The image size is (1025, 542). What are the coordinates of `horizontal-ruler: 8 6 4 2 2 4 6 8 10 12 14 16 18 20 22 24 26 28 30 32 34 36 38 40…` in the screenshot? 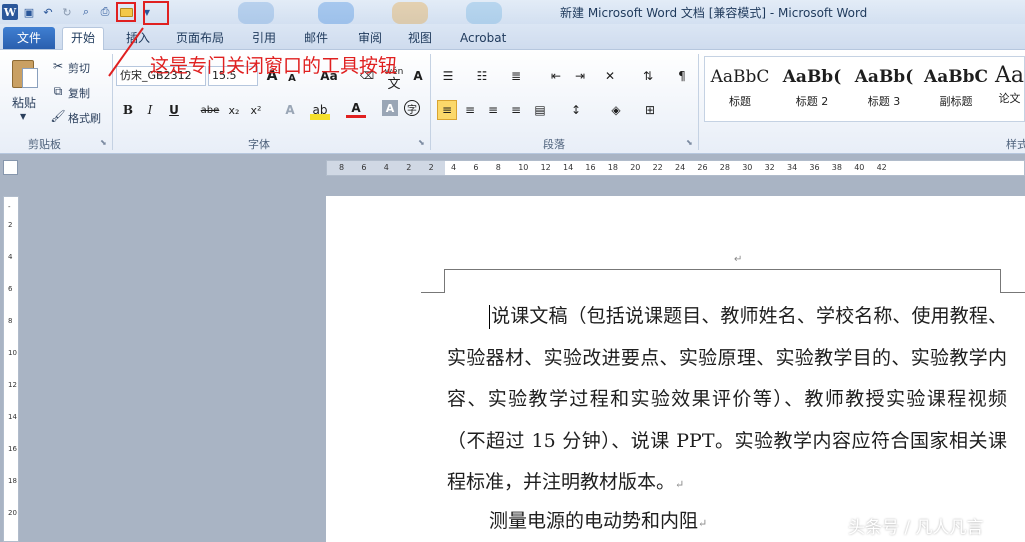 It's located at (675, 168).